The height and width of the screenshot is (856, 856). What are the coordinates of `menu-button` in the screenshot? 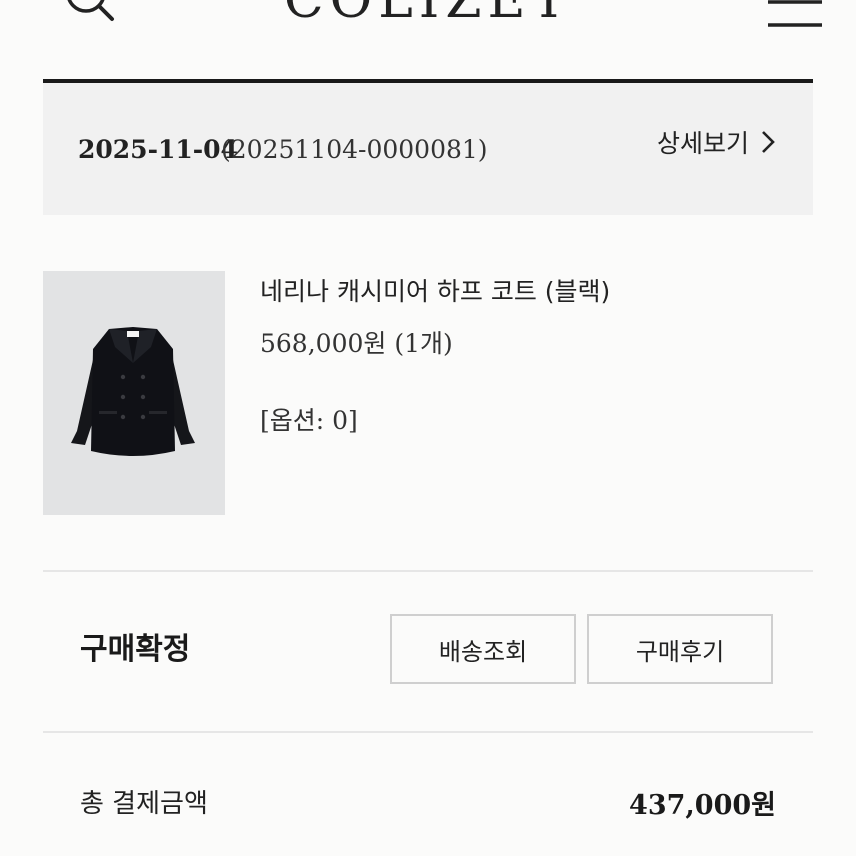 It's located at (795, 20).